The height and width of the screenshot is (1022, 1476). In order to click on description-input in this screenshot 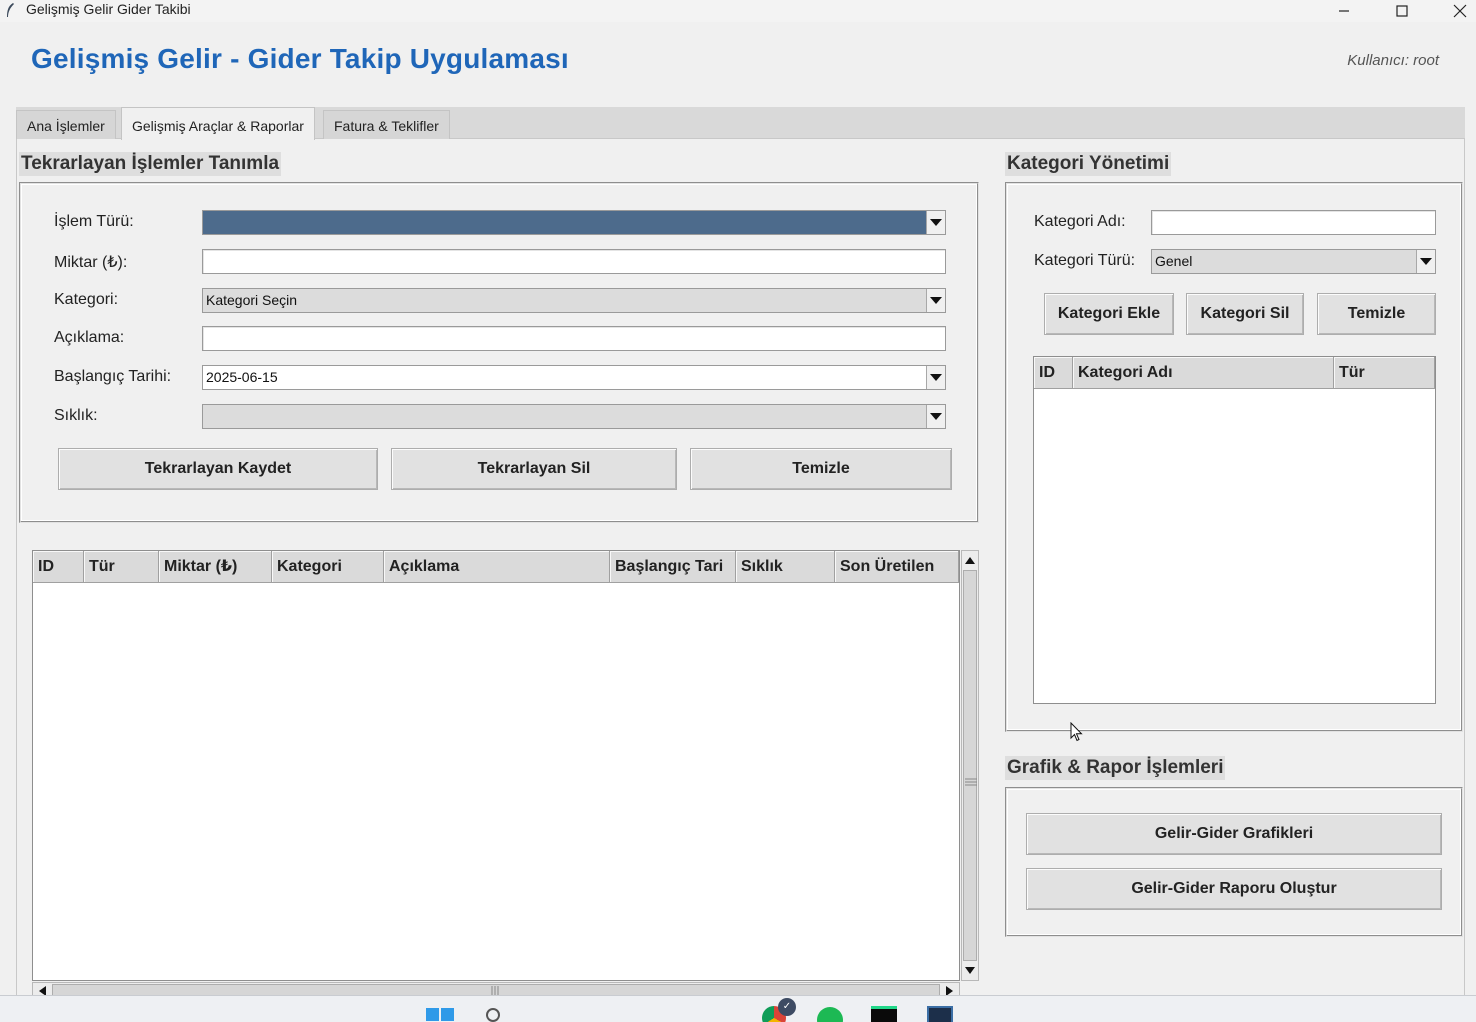, I will do `click(574, 338)`.